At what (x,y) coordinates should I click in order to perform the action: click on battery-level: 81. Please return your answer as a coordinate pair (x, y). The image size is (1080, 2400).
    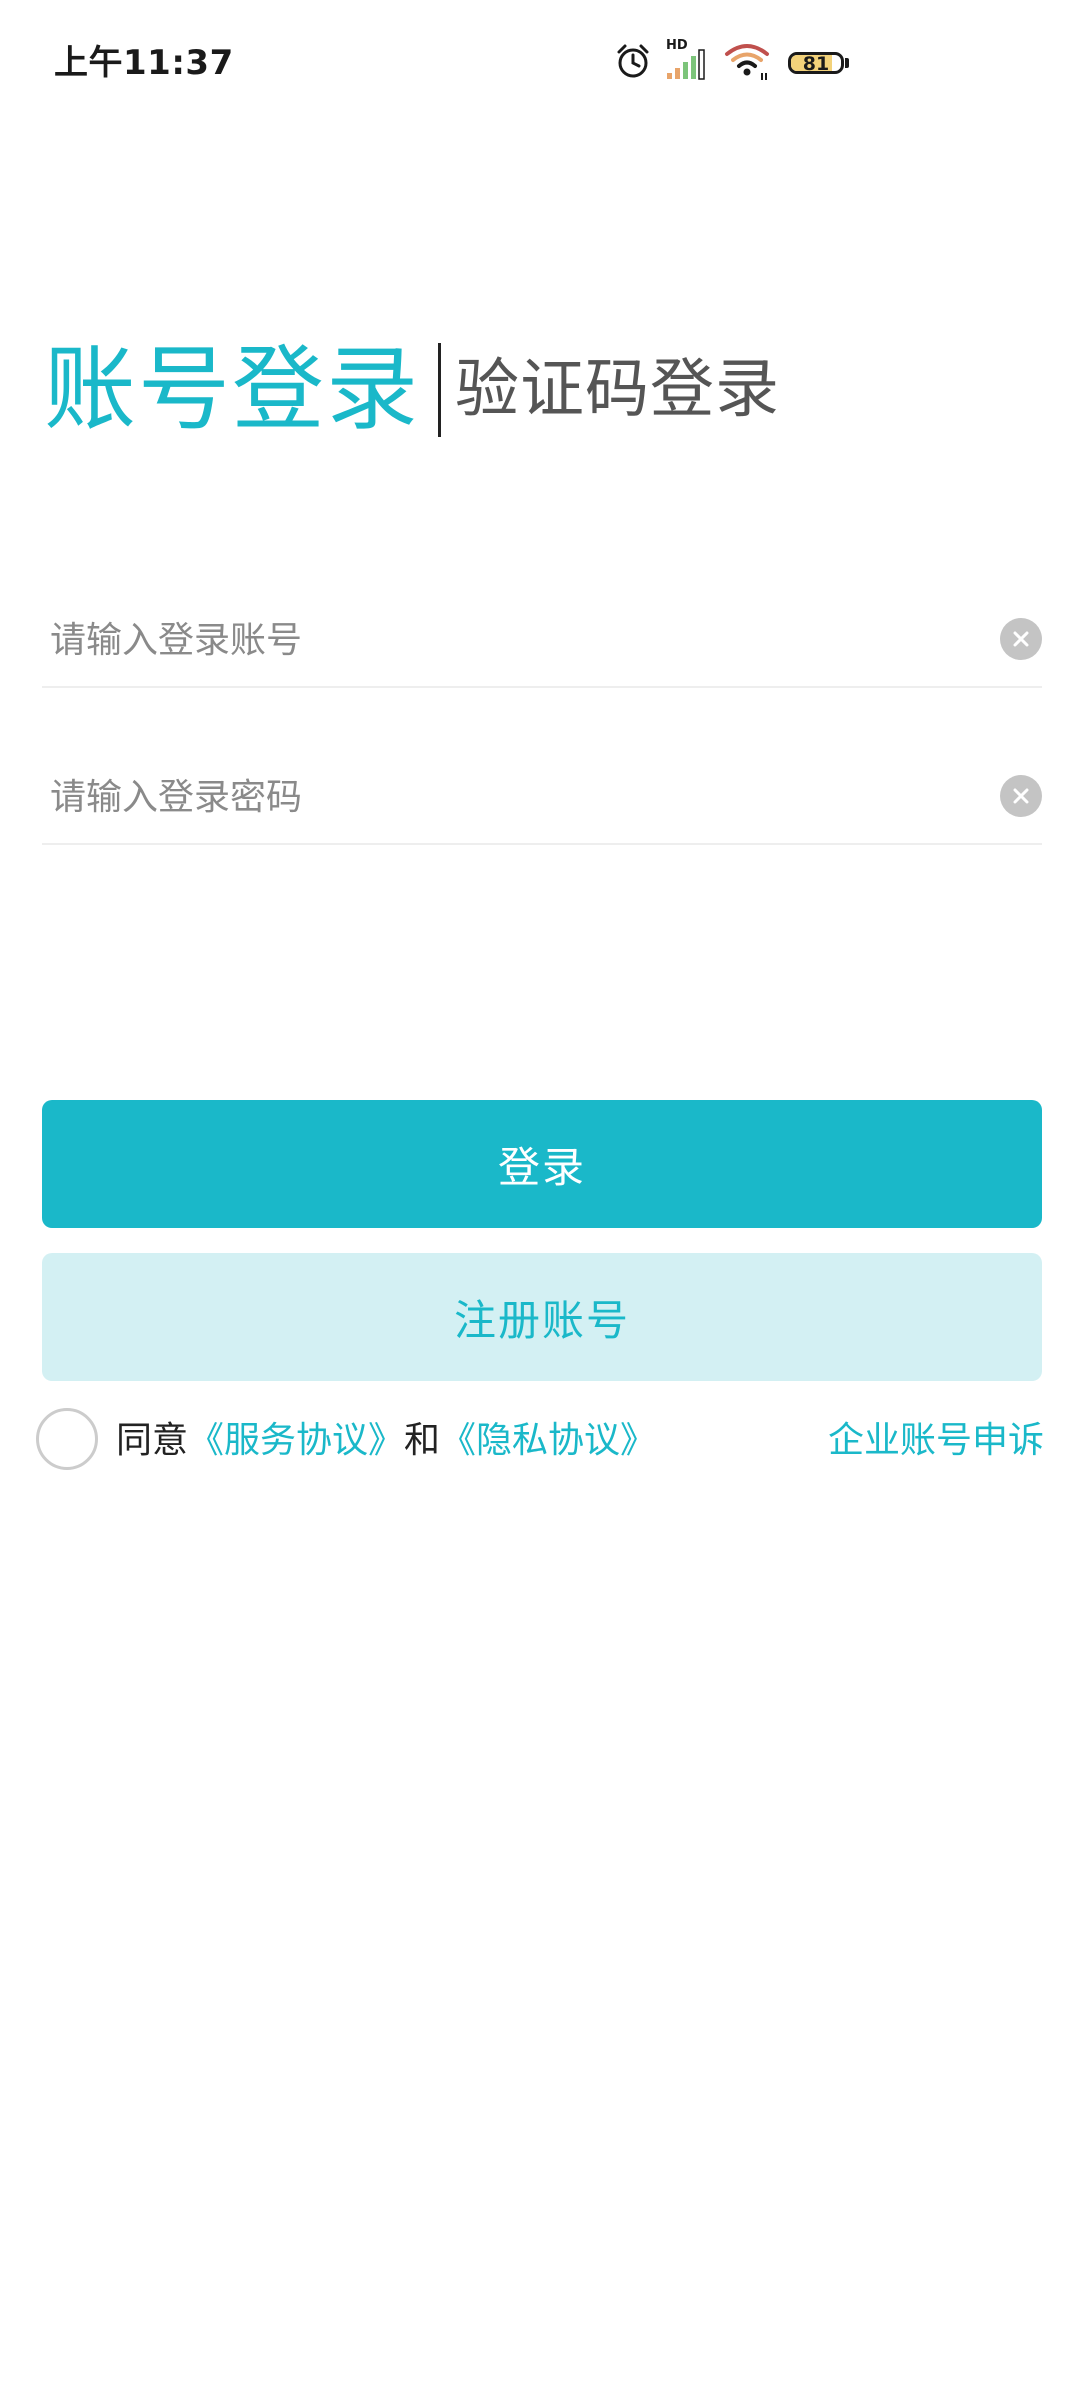
    Looking at the image, I should click on (816, 63).